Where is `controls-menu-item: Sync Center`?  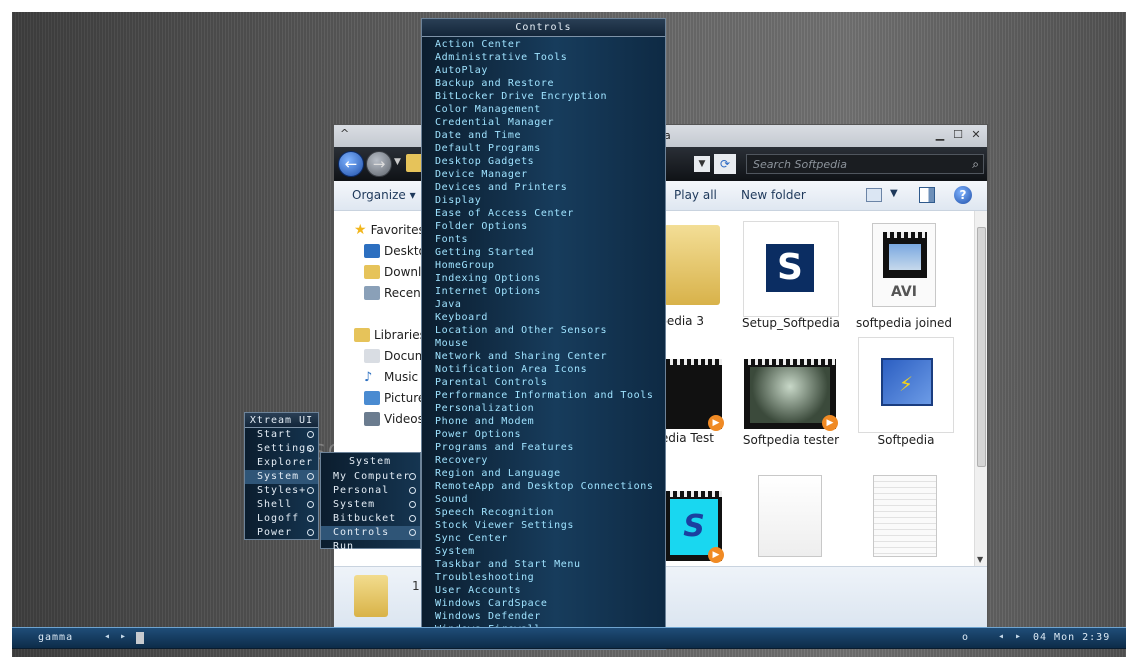
controls-menu-item: Sync Center is located at coordinates (550, 538).